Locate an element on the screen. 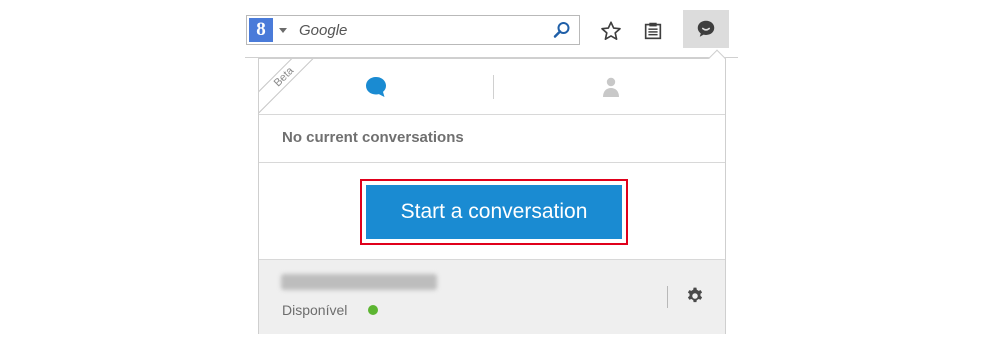  tab-contacts is located at coordinates (611, 87).